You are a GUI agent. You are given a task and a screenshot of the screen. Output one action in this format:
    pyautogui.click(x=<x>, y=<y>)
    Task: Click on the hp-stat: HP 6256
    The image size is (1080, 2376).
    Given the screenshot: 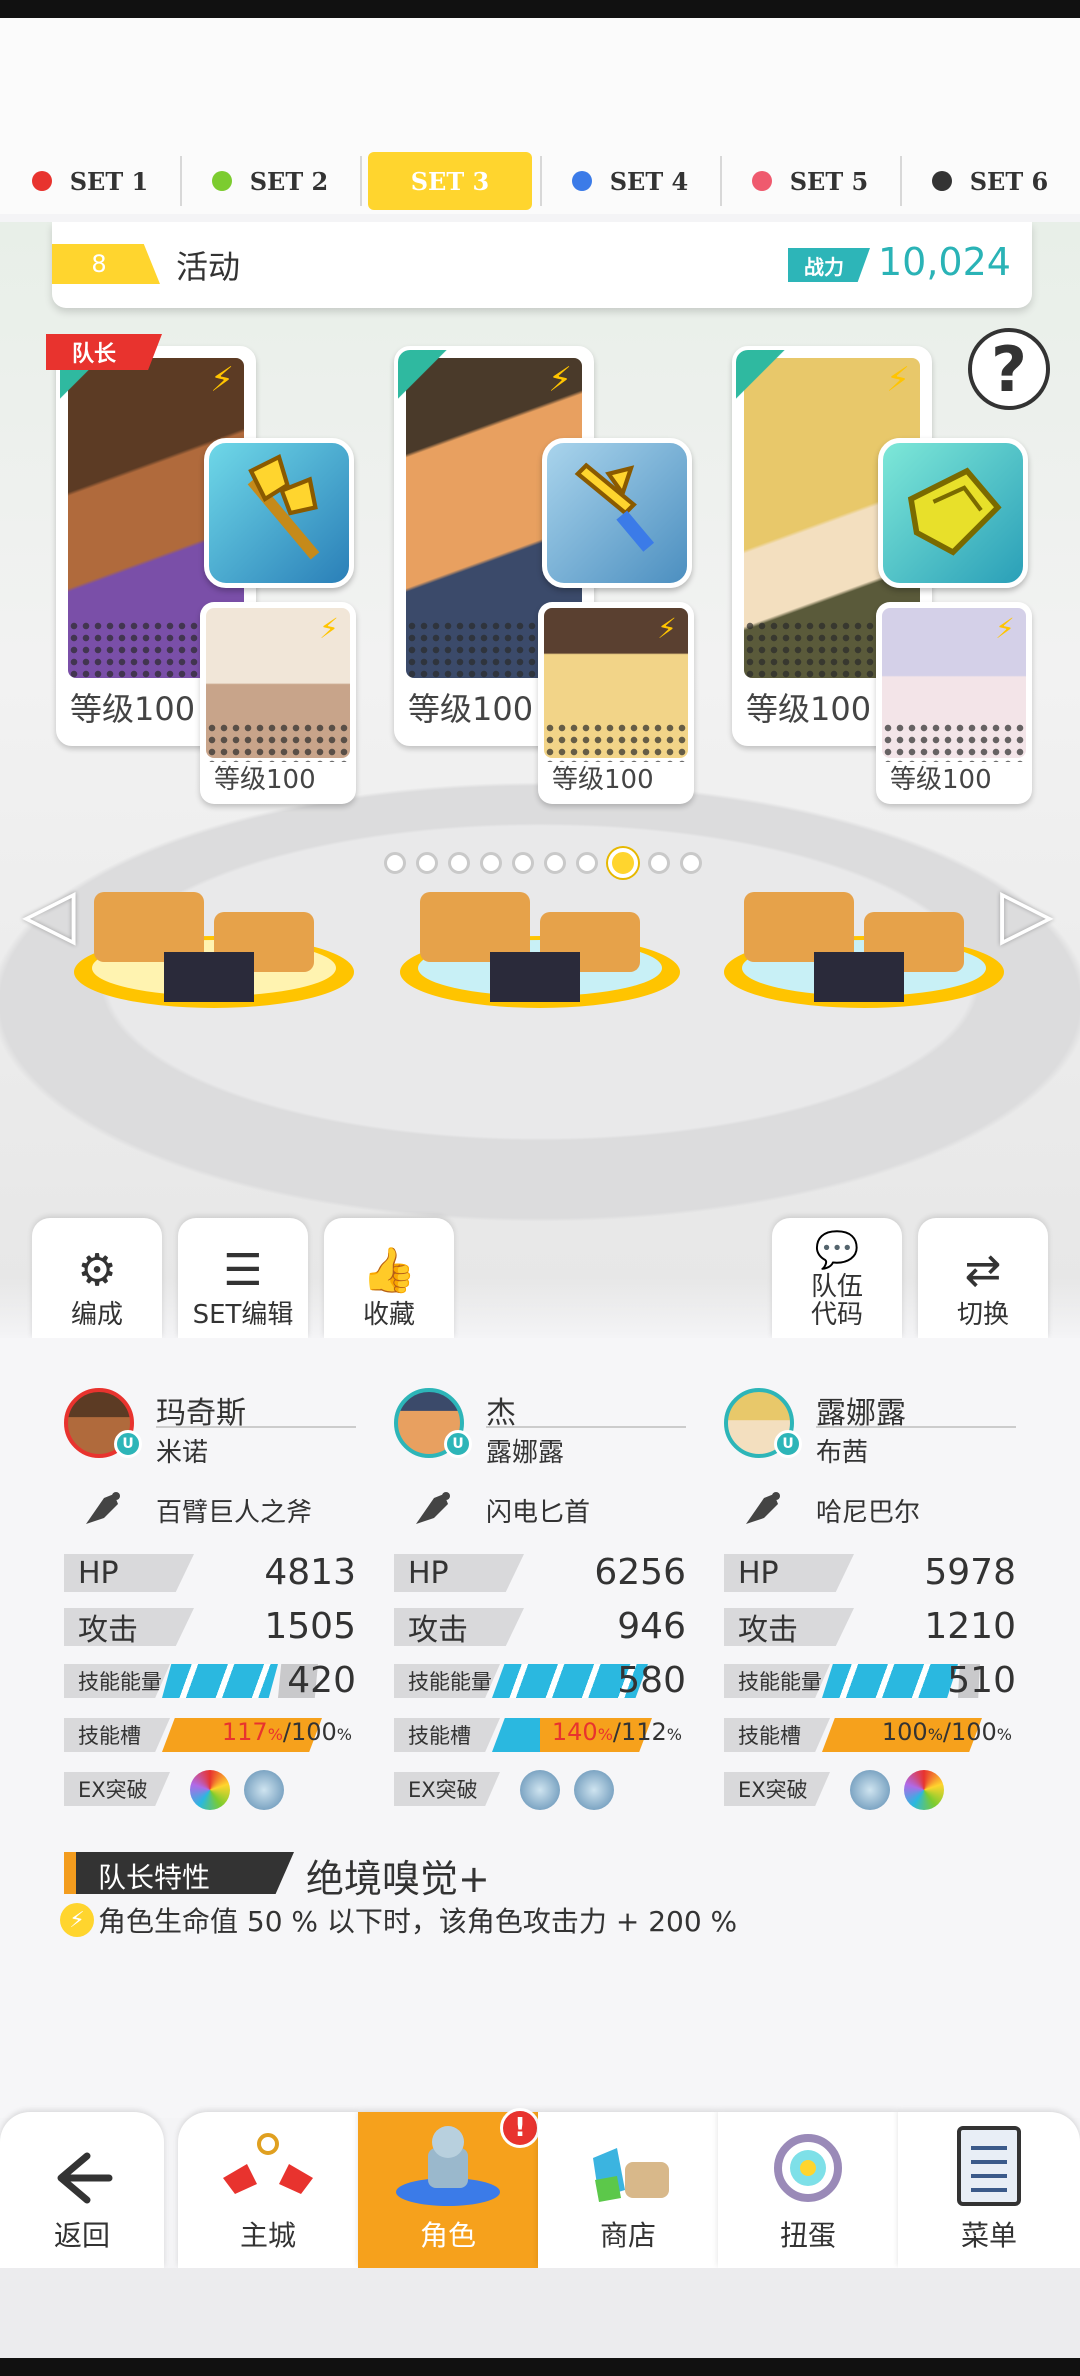 What is the action you would take?
    pyautogui.click(x=540, y=1573)
    